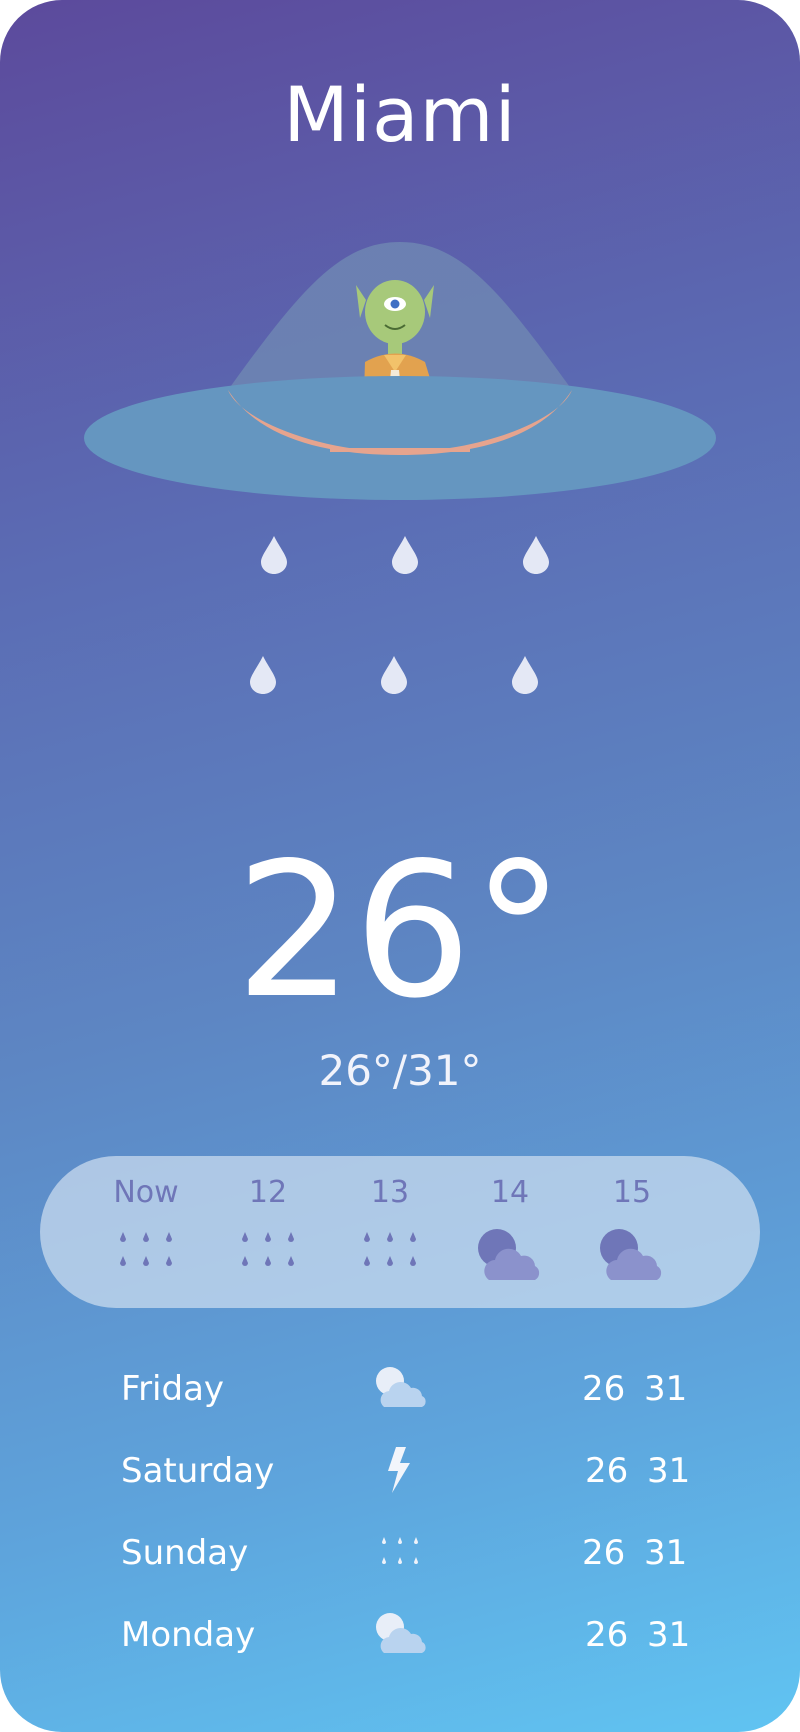 The width and height of the screenshot is (800, 1732). I want to click on hour-label: 12, so click(268, 1192).